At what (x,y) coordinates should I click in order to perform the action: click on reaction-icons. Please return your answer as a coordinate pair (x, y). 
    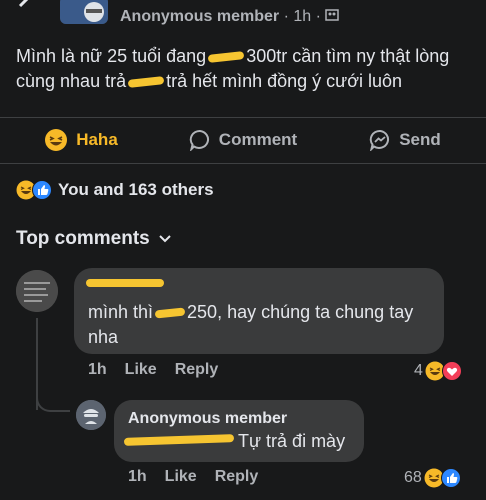
    Looking at the image, I should click on (34, 190).